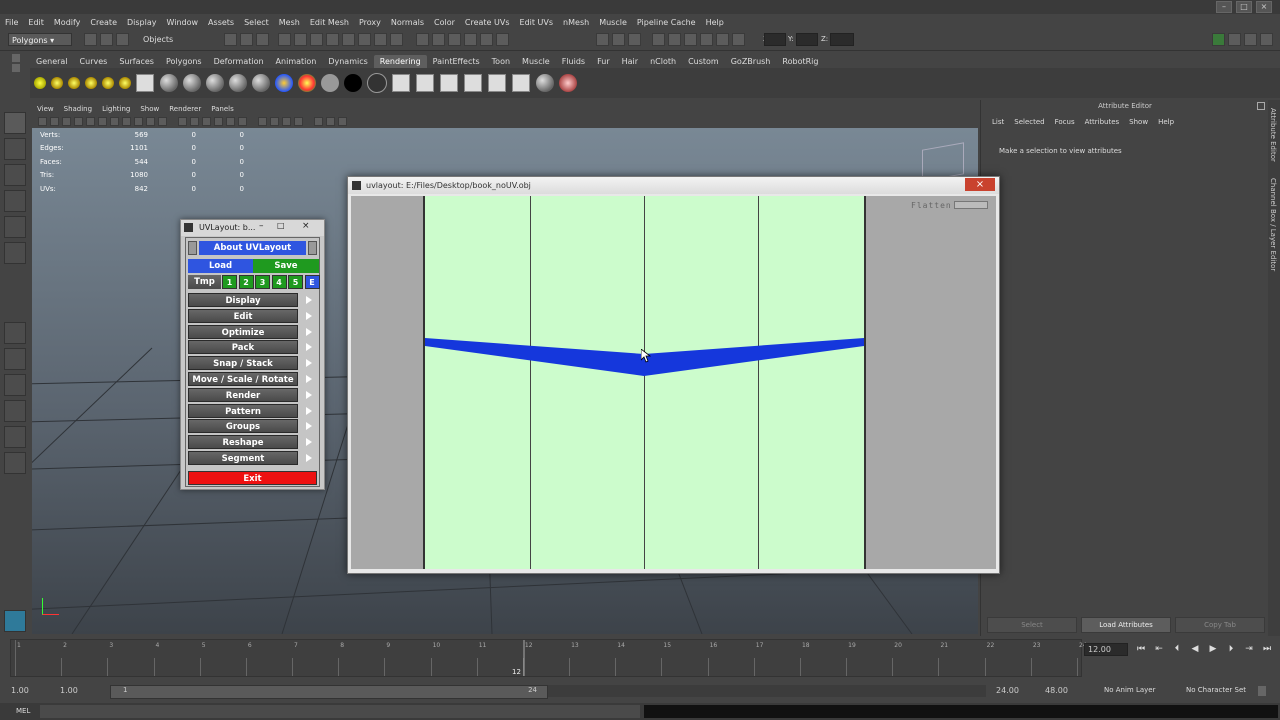 The image size is (1280, 720). What do you see at coordinates (15, 227) in the screenshot?
I see `rotate-tool-icon` at bounding box center [15, 227].